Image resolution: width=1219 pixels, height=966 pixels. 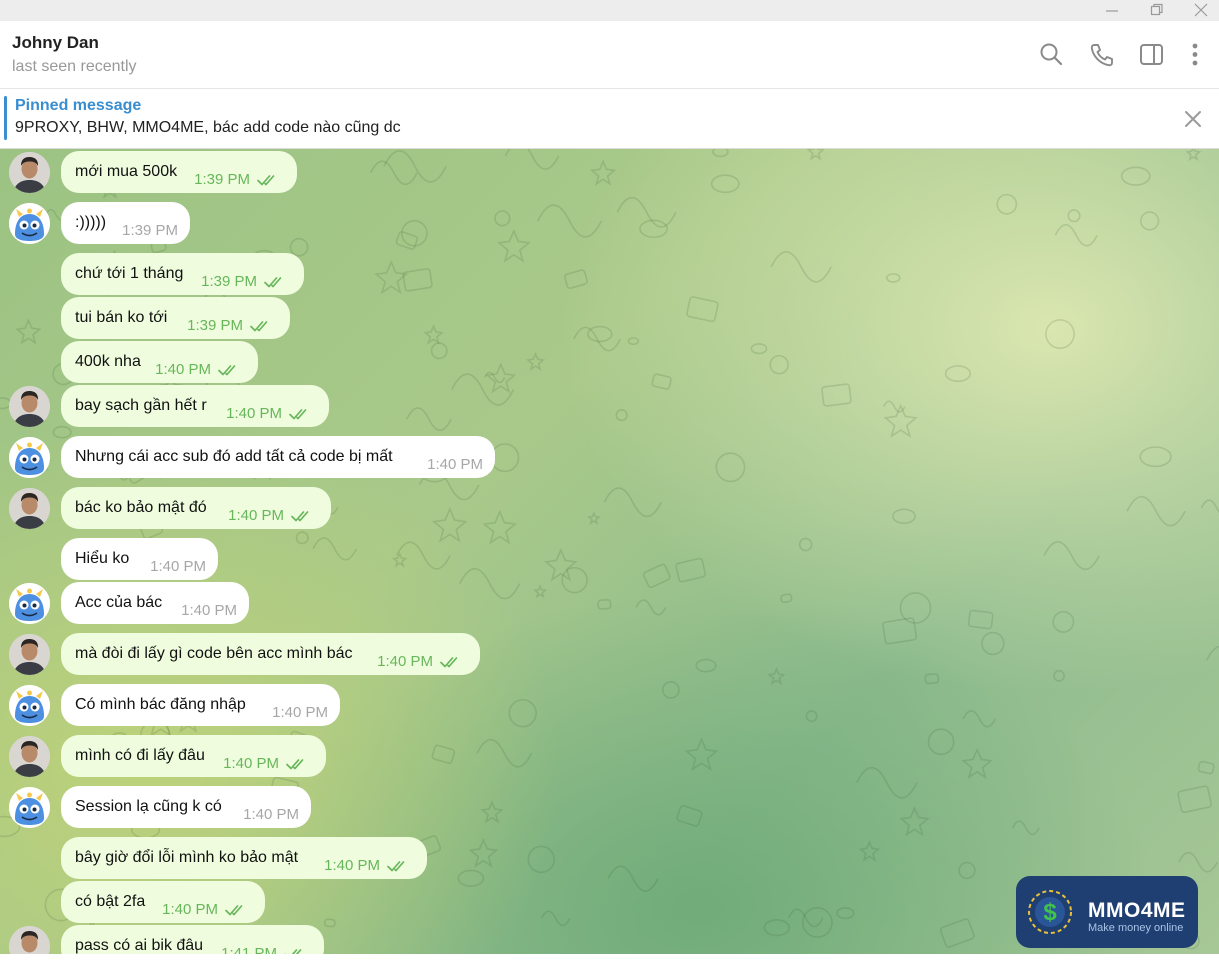 I want to click on search-button, so click(x=1052, y=55).